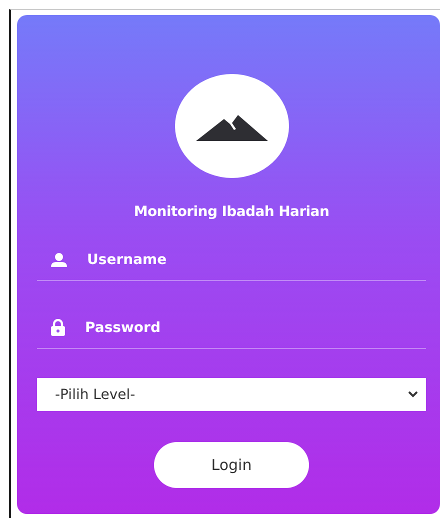  What do you see at coordinates (232, 212) in the screenshot?
I see `app-title: Monitoring Ibadah Harian` at bounding box center [232, 212].